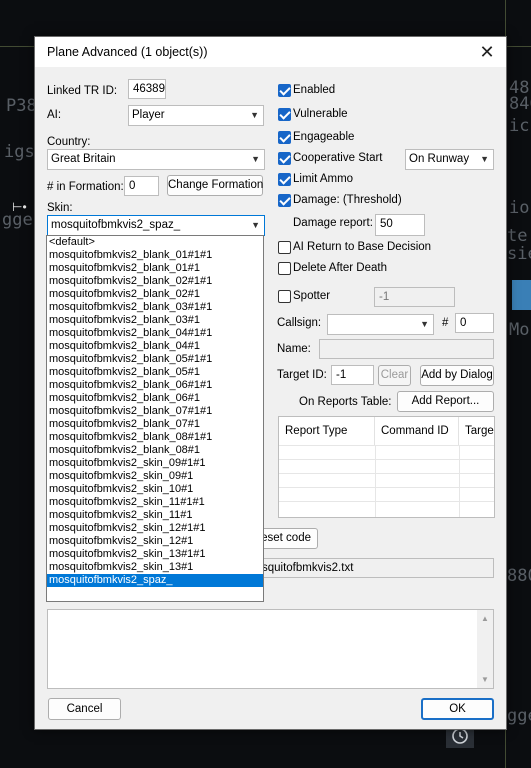 The height and width of the screenshot is (768, 531). What do you see at coordinates (196, 115) in the screenshot?
I see `ai-select: Player ▼` at bounding box center [196, 115].